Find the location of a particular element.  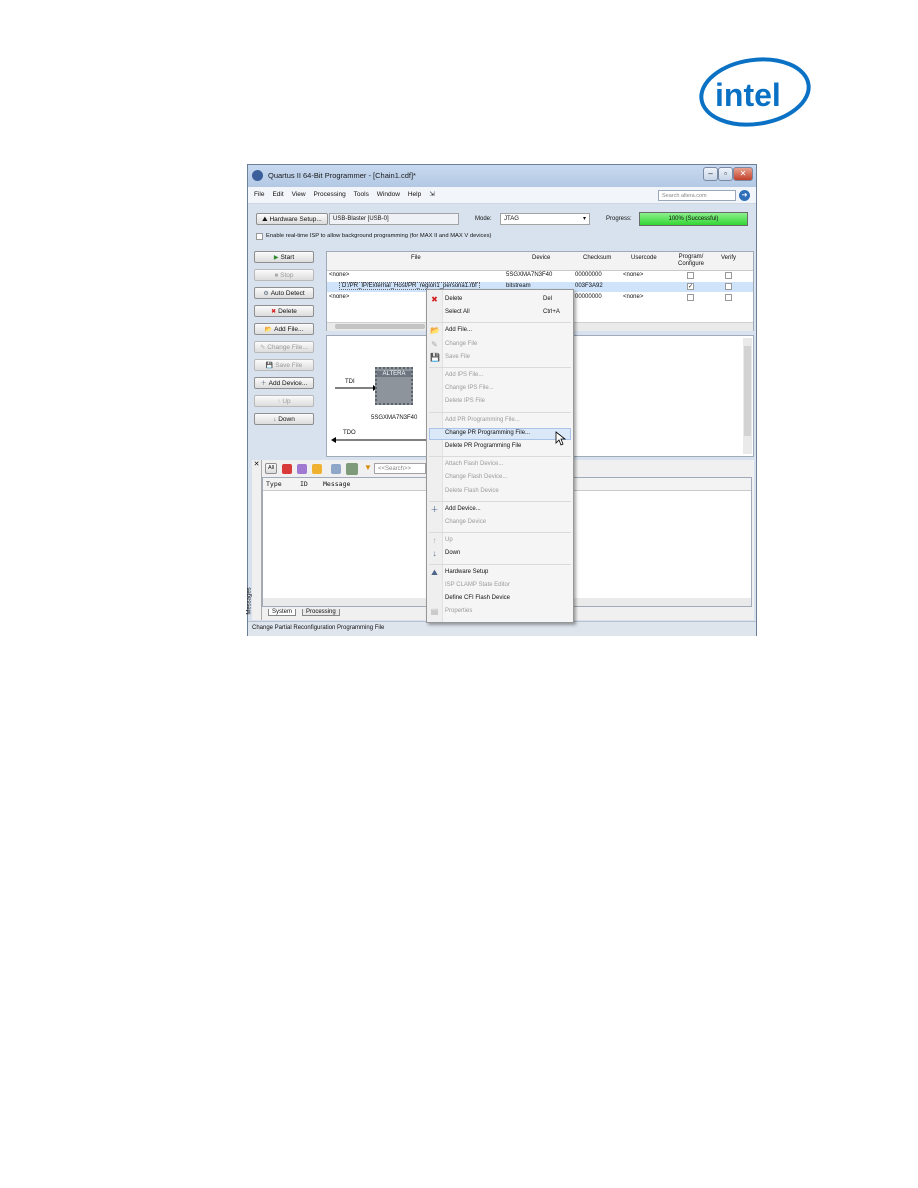

col-id: ID is located at coordinates (304, 484).